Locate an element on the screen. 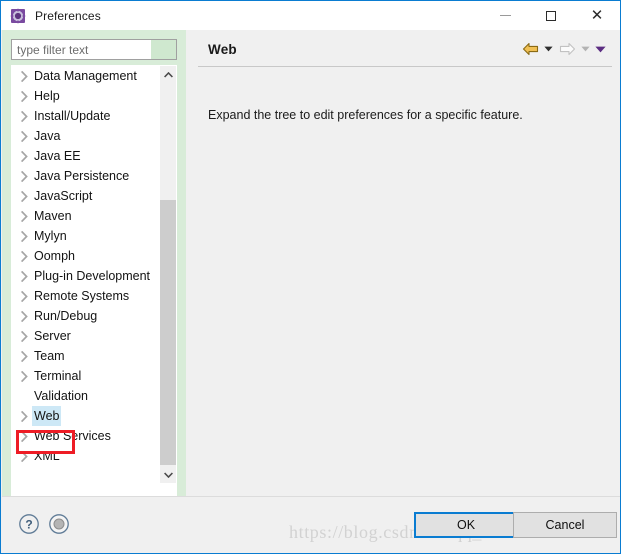 This screenshot has height=554, width=621. tree-item-label: Data Management is located at coordinates (85, 76).